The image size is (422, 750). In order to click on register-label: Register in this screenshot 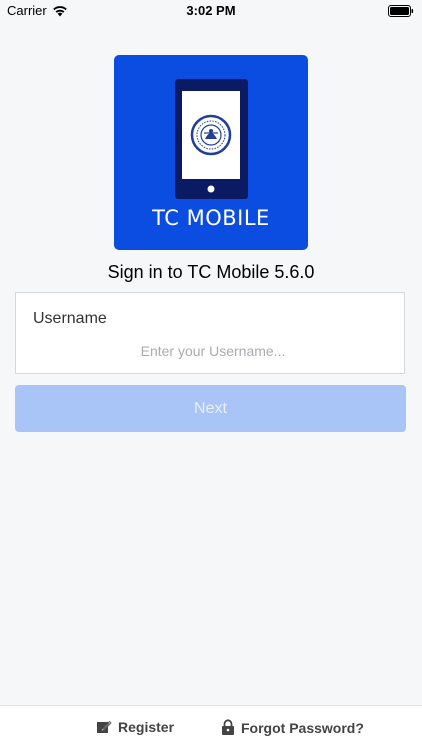, I will do `click(146, 727)`.